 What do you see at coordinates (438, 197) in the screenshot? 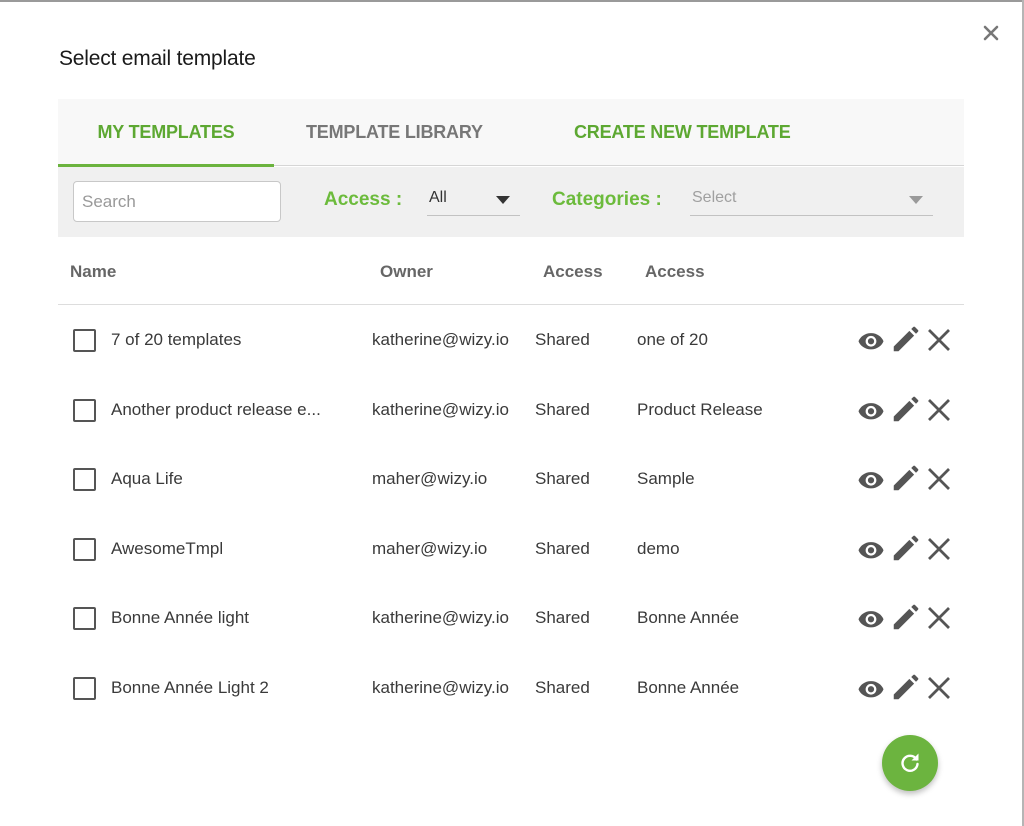
I see `access-select-value: All` at bounding box center [438, 197].